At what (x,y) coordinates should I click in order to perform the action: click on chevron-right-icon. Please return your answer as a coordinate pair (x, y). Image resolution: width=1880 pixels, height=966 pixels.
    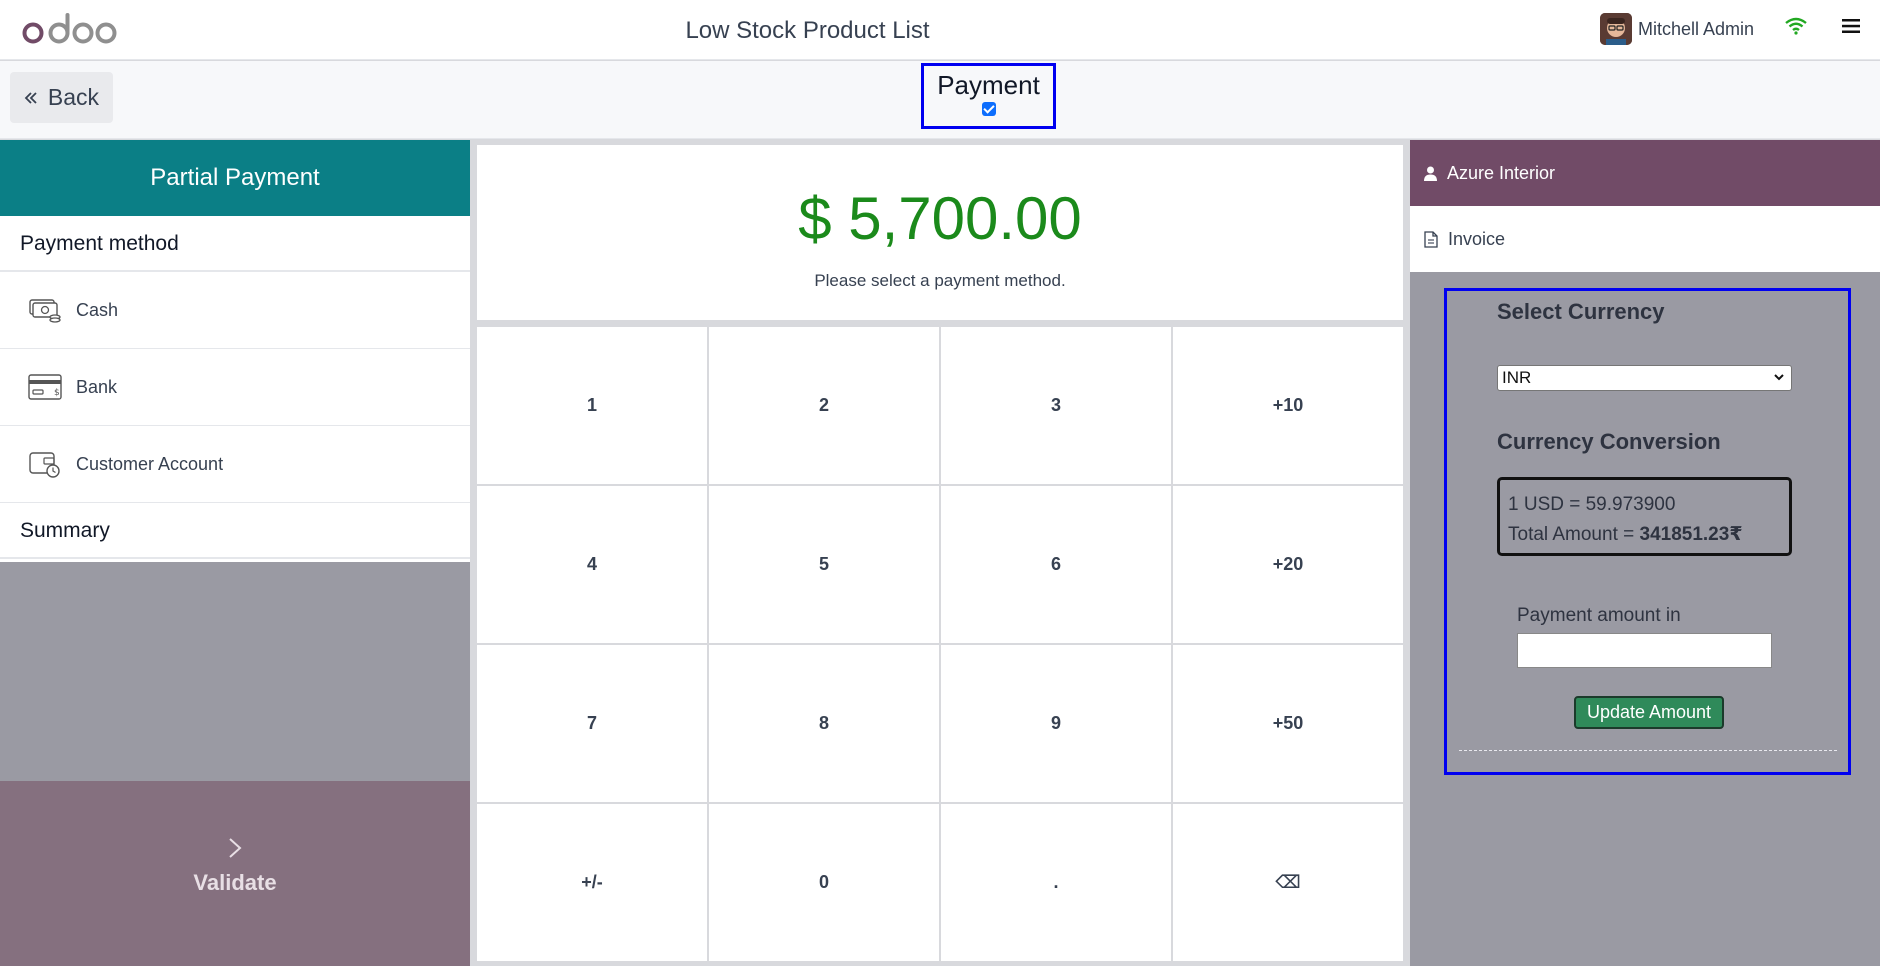
    Looking at the image, I should click on (235, 848).